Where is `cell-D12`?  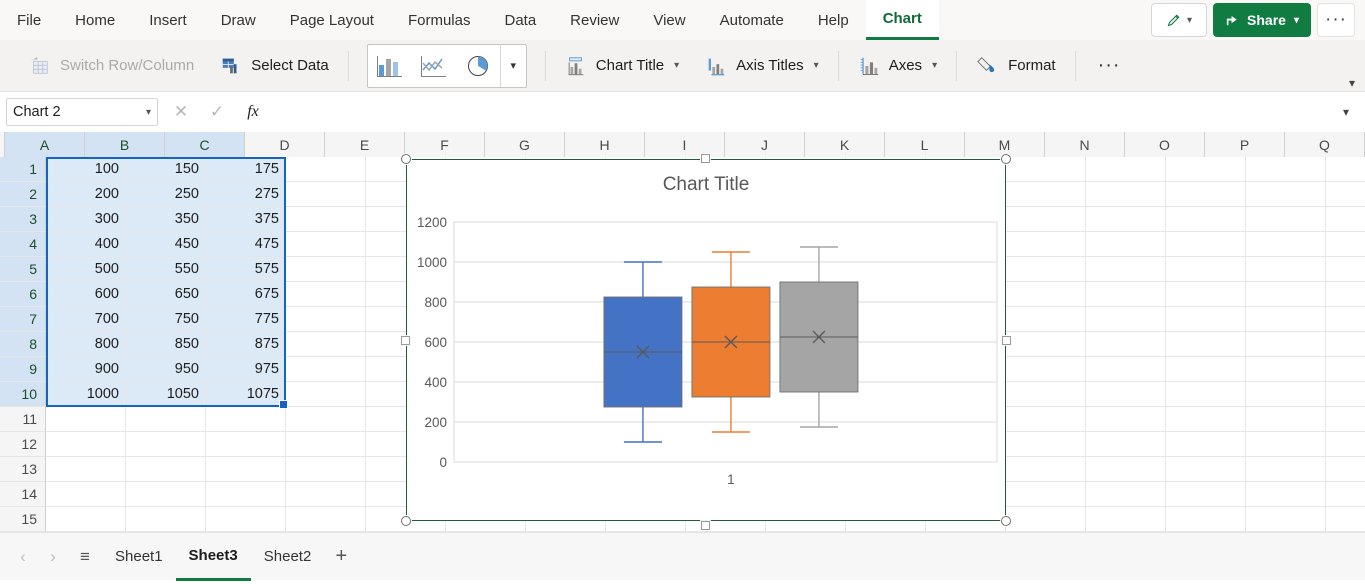
cell-D12 is located at coordinates (326, 444).